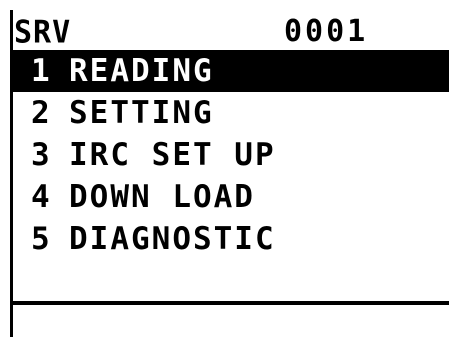 Image resolution: width=459 pixels, height=337 pixels. What do you see at coordinates (41, 71) in the screenshot?
I see `menu-item-number: 1` at bounding box center [41, 71].